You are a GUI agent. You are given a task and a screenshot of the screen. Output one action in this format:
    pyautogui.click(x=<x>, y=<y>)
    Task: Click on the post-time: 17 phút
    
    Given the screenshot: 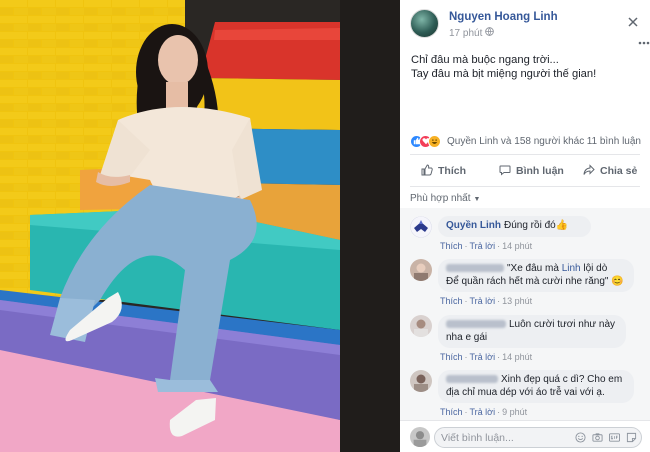 What is the action you would take?
    pyautogui.click(x=472, y=33)
    